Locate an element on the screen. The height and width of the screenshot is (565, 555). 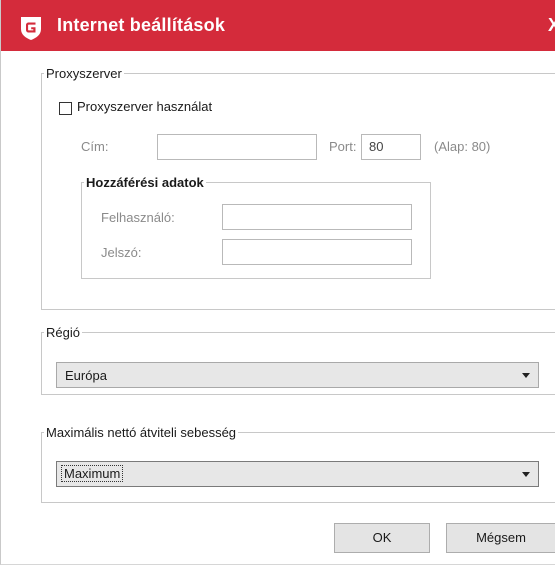
address-label: Cím: is located at coordinates (95, 146).